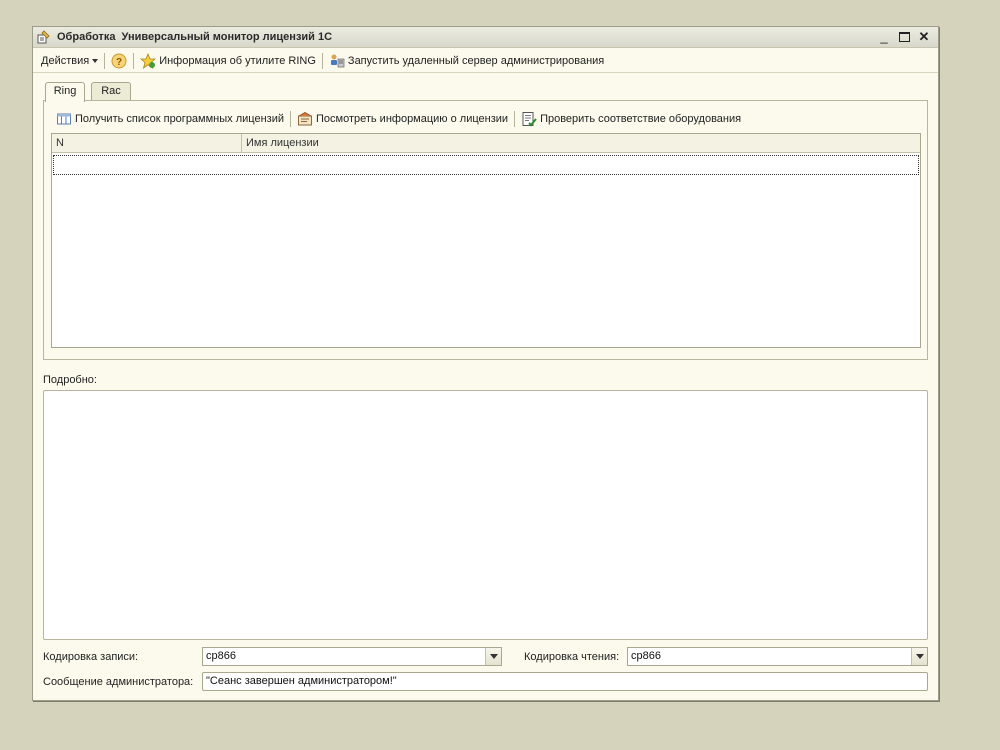 Image resolution: width=1000 pixels, height=750 pixels. What do you see at coordinates (70, 380) in the screenshot?
I see `details-label: Подробно:` at bounding box center [70, 380].